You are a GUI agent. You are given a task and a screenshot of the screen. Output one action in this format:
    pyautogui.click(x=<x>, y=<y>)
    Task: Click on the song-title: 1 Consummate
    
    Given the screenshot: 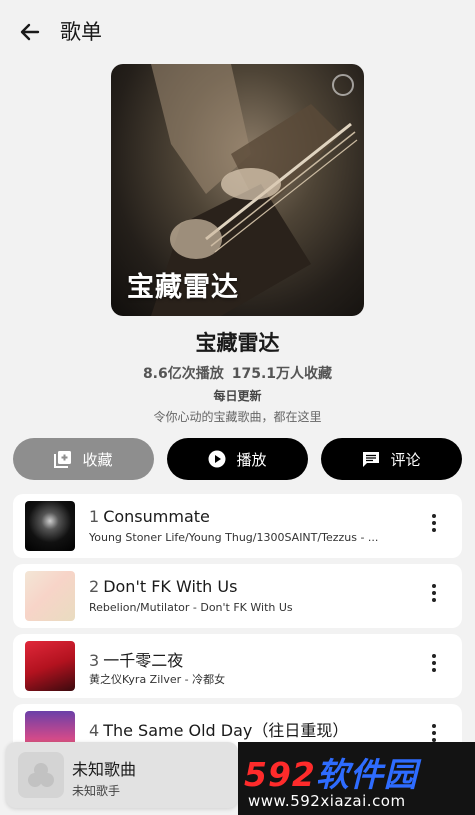 What is the action you would take?
    pyautogui.click(x=149, y=516)
    